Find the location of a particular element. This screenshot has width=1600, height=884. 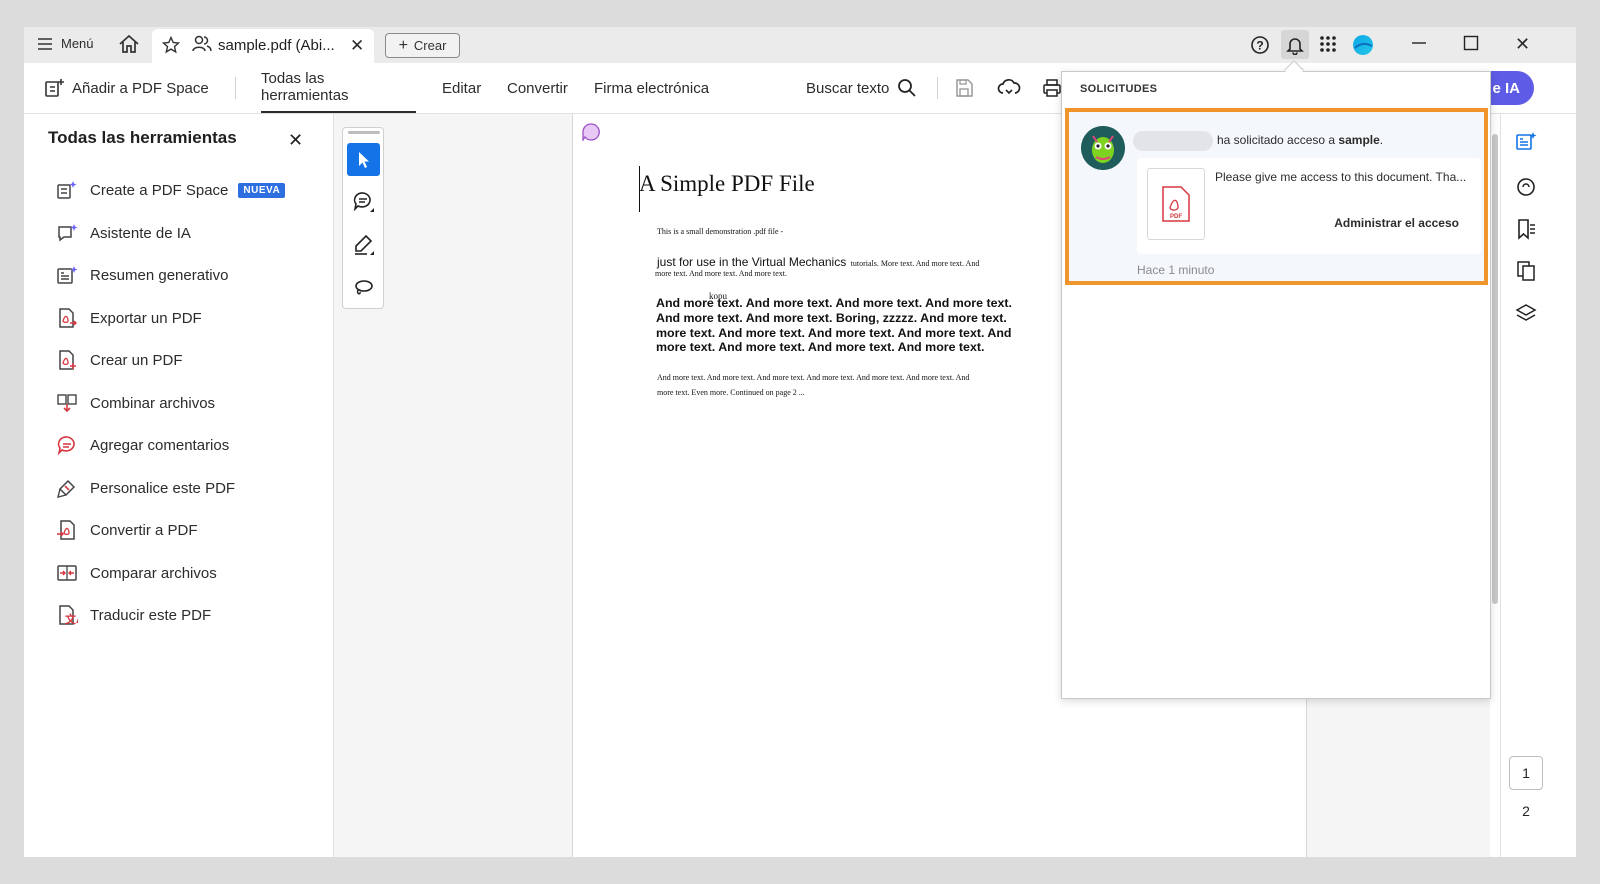

apps-grid-icon is located at coordinates (1328, 44).